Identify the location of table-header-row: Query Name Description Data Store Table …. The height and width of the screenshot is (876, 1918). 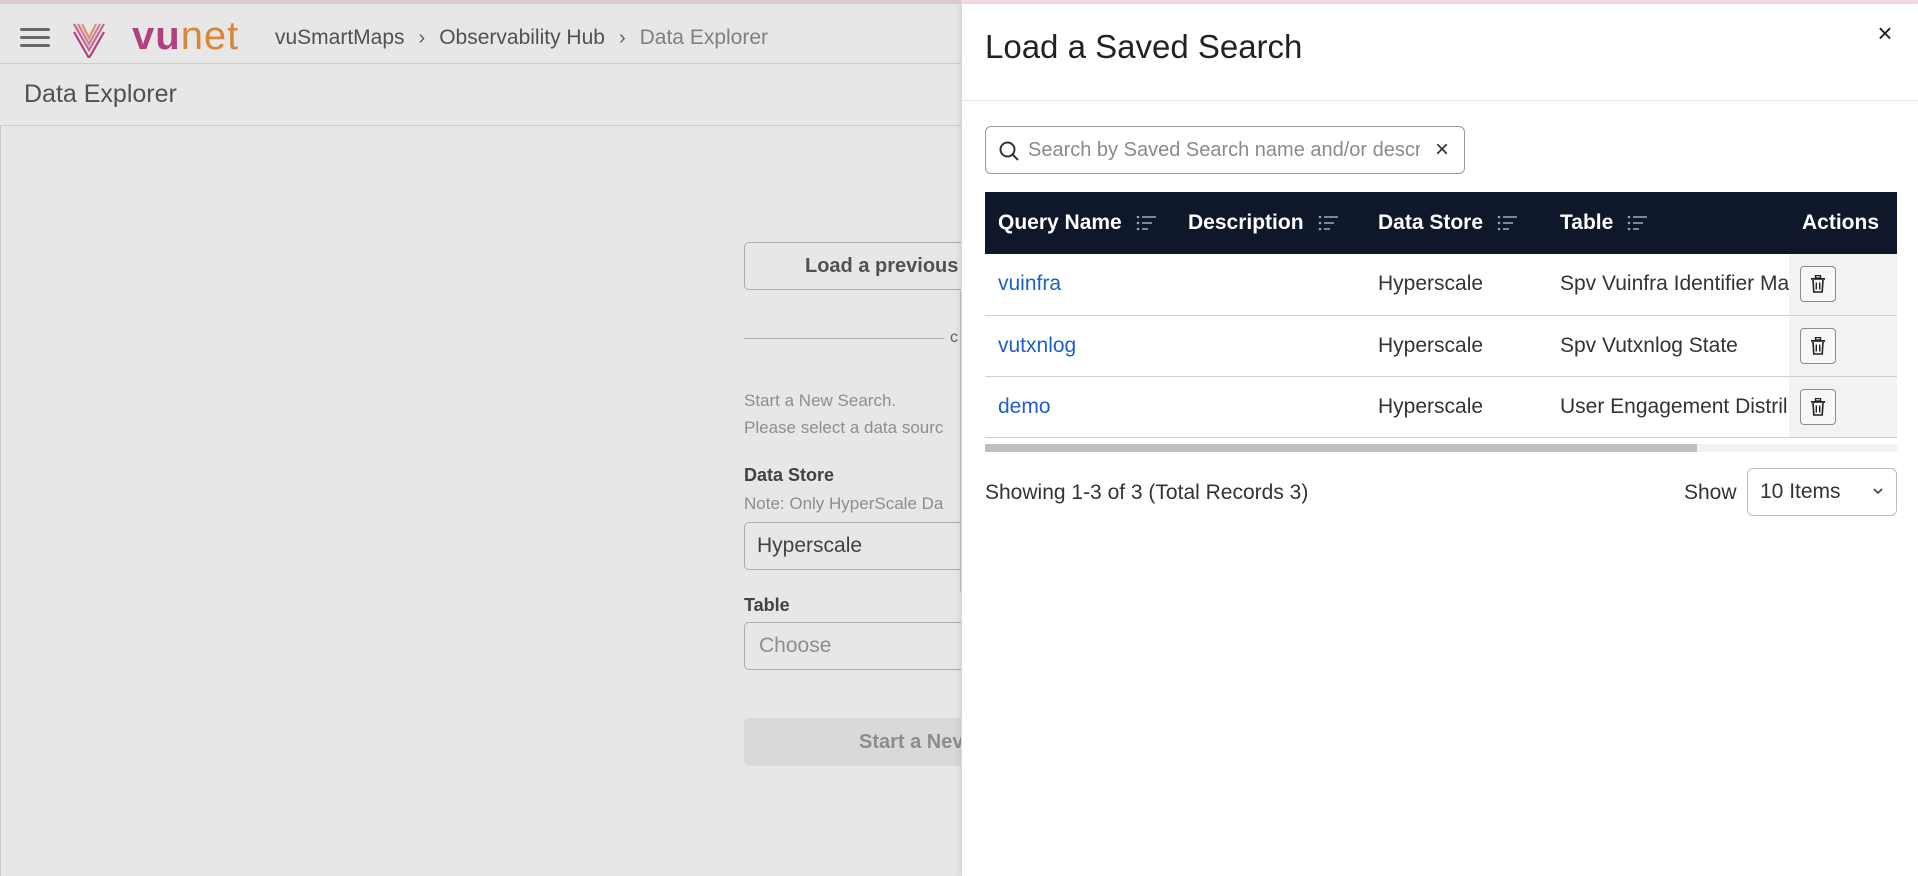
(1441, 223).